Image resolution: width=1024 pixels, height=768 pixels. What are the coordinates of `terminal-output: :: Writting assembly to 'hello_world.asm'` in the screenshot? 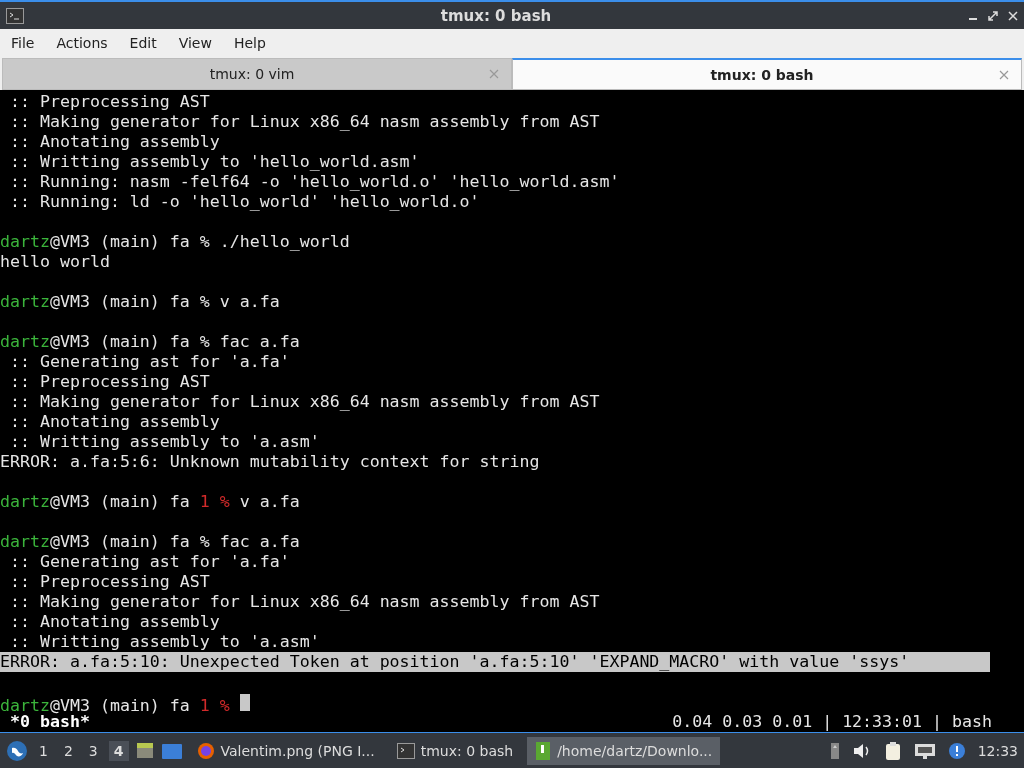 It's located at (214, 161).